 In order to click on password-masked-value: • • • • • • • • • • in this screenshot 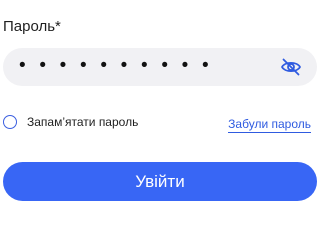, I will do `click(116, 66)`.